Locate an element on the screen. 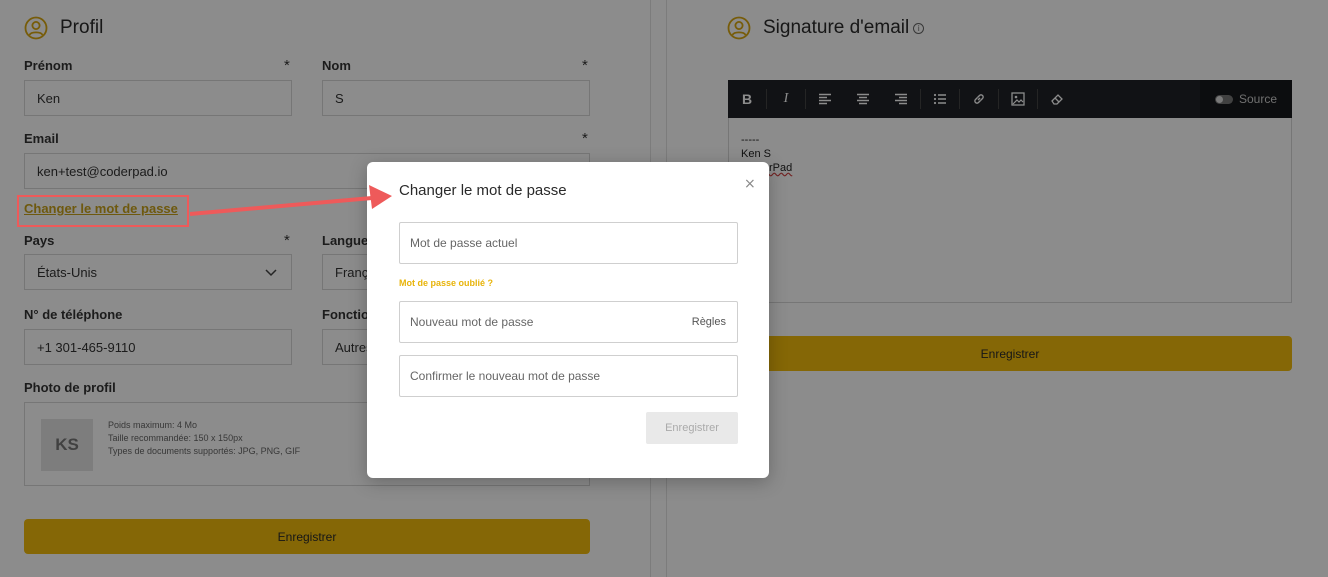 This screenshot has width=1328, height=577. current-password-input: Mot de passe actuel is located at coordinates (568, 243).